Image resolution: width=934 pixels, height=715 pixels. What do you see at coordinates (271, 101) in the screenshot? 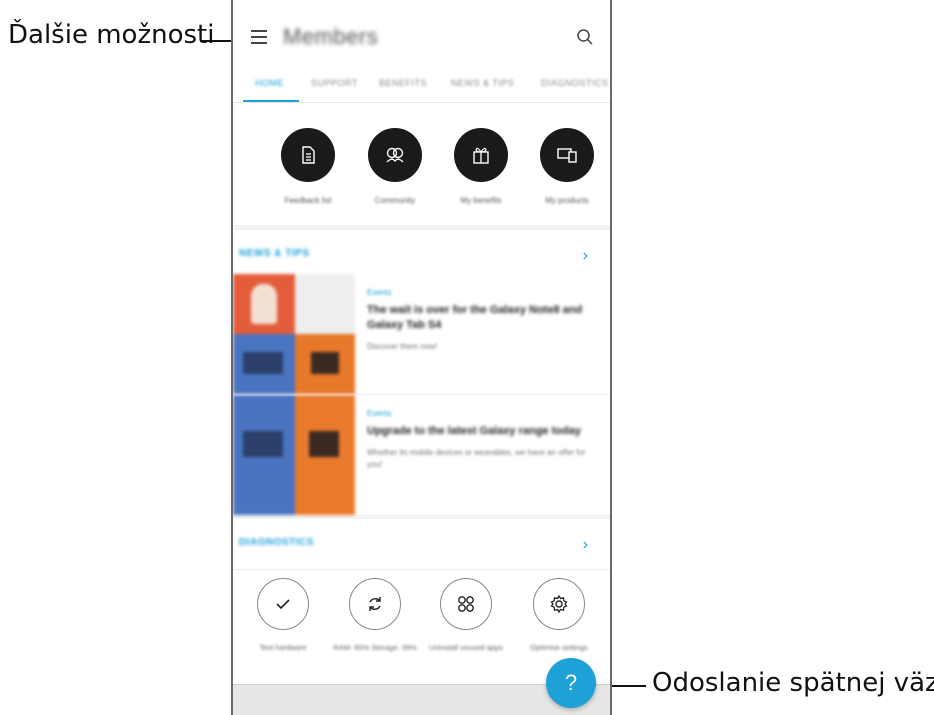
I see `active-tab-indicator` at bounding box center [271, 101].